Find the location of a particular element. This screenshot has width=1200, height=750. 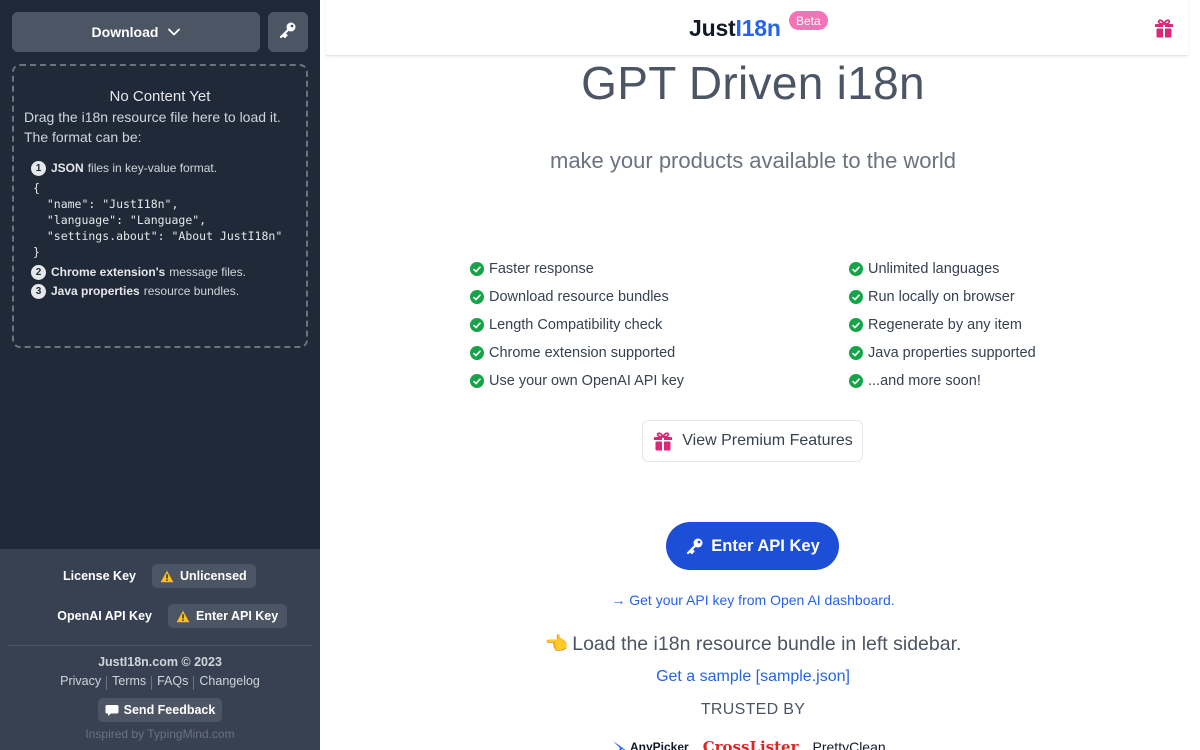

terms-link: Terms is located at coordinates (129, 682).